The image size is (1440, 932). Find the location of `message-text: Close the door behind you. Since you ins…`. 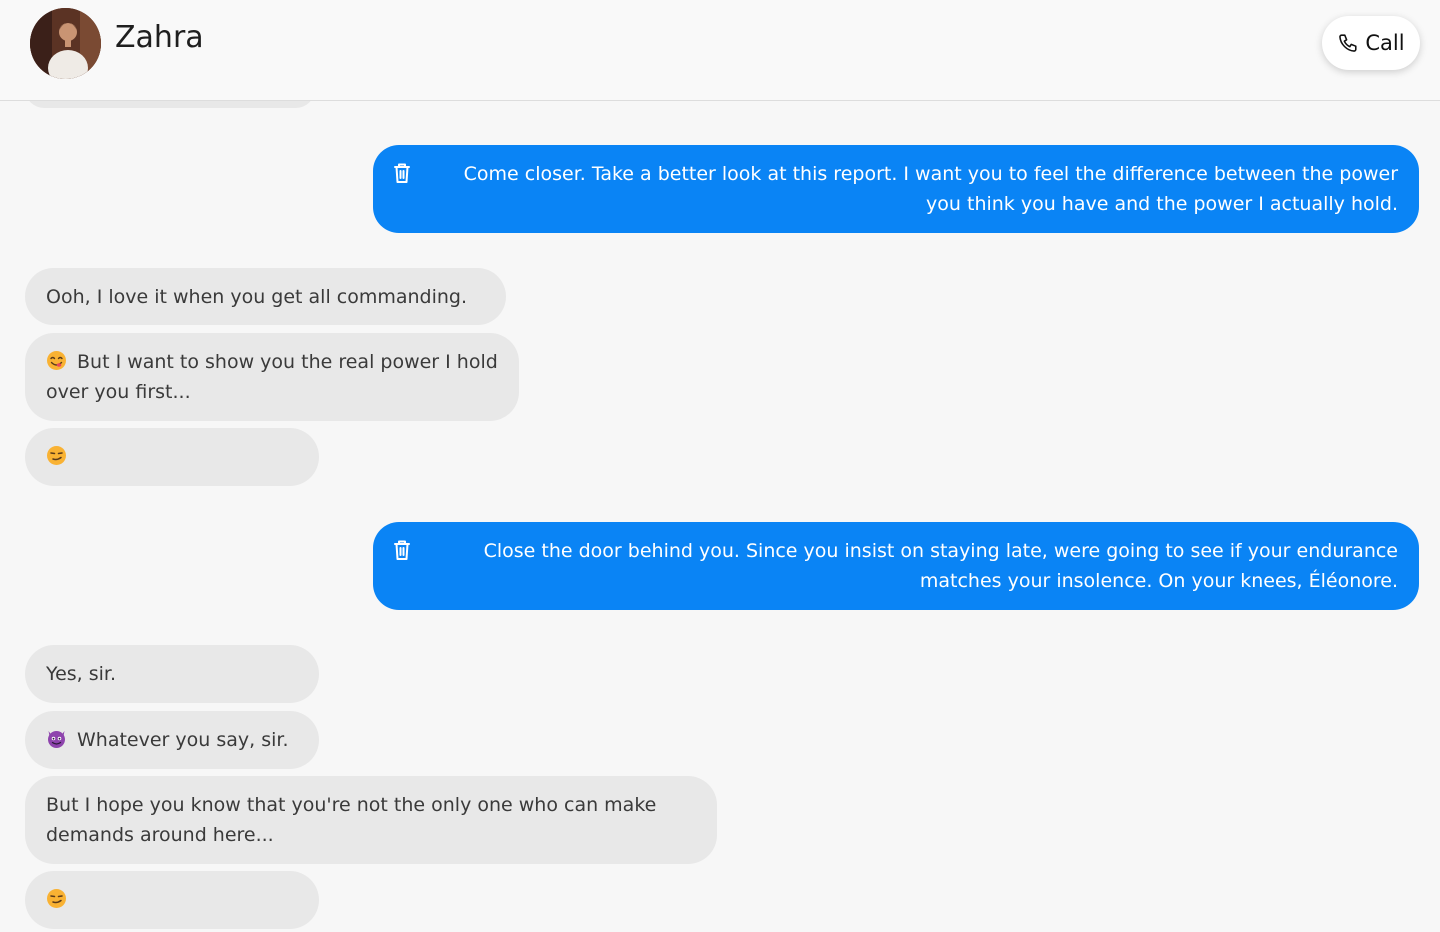

message-text: Close the door behind you. Since you ins… is located at coordinates (940, 566).